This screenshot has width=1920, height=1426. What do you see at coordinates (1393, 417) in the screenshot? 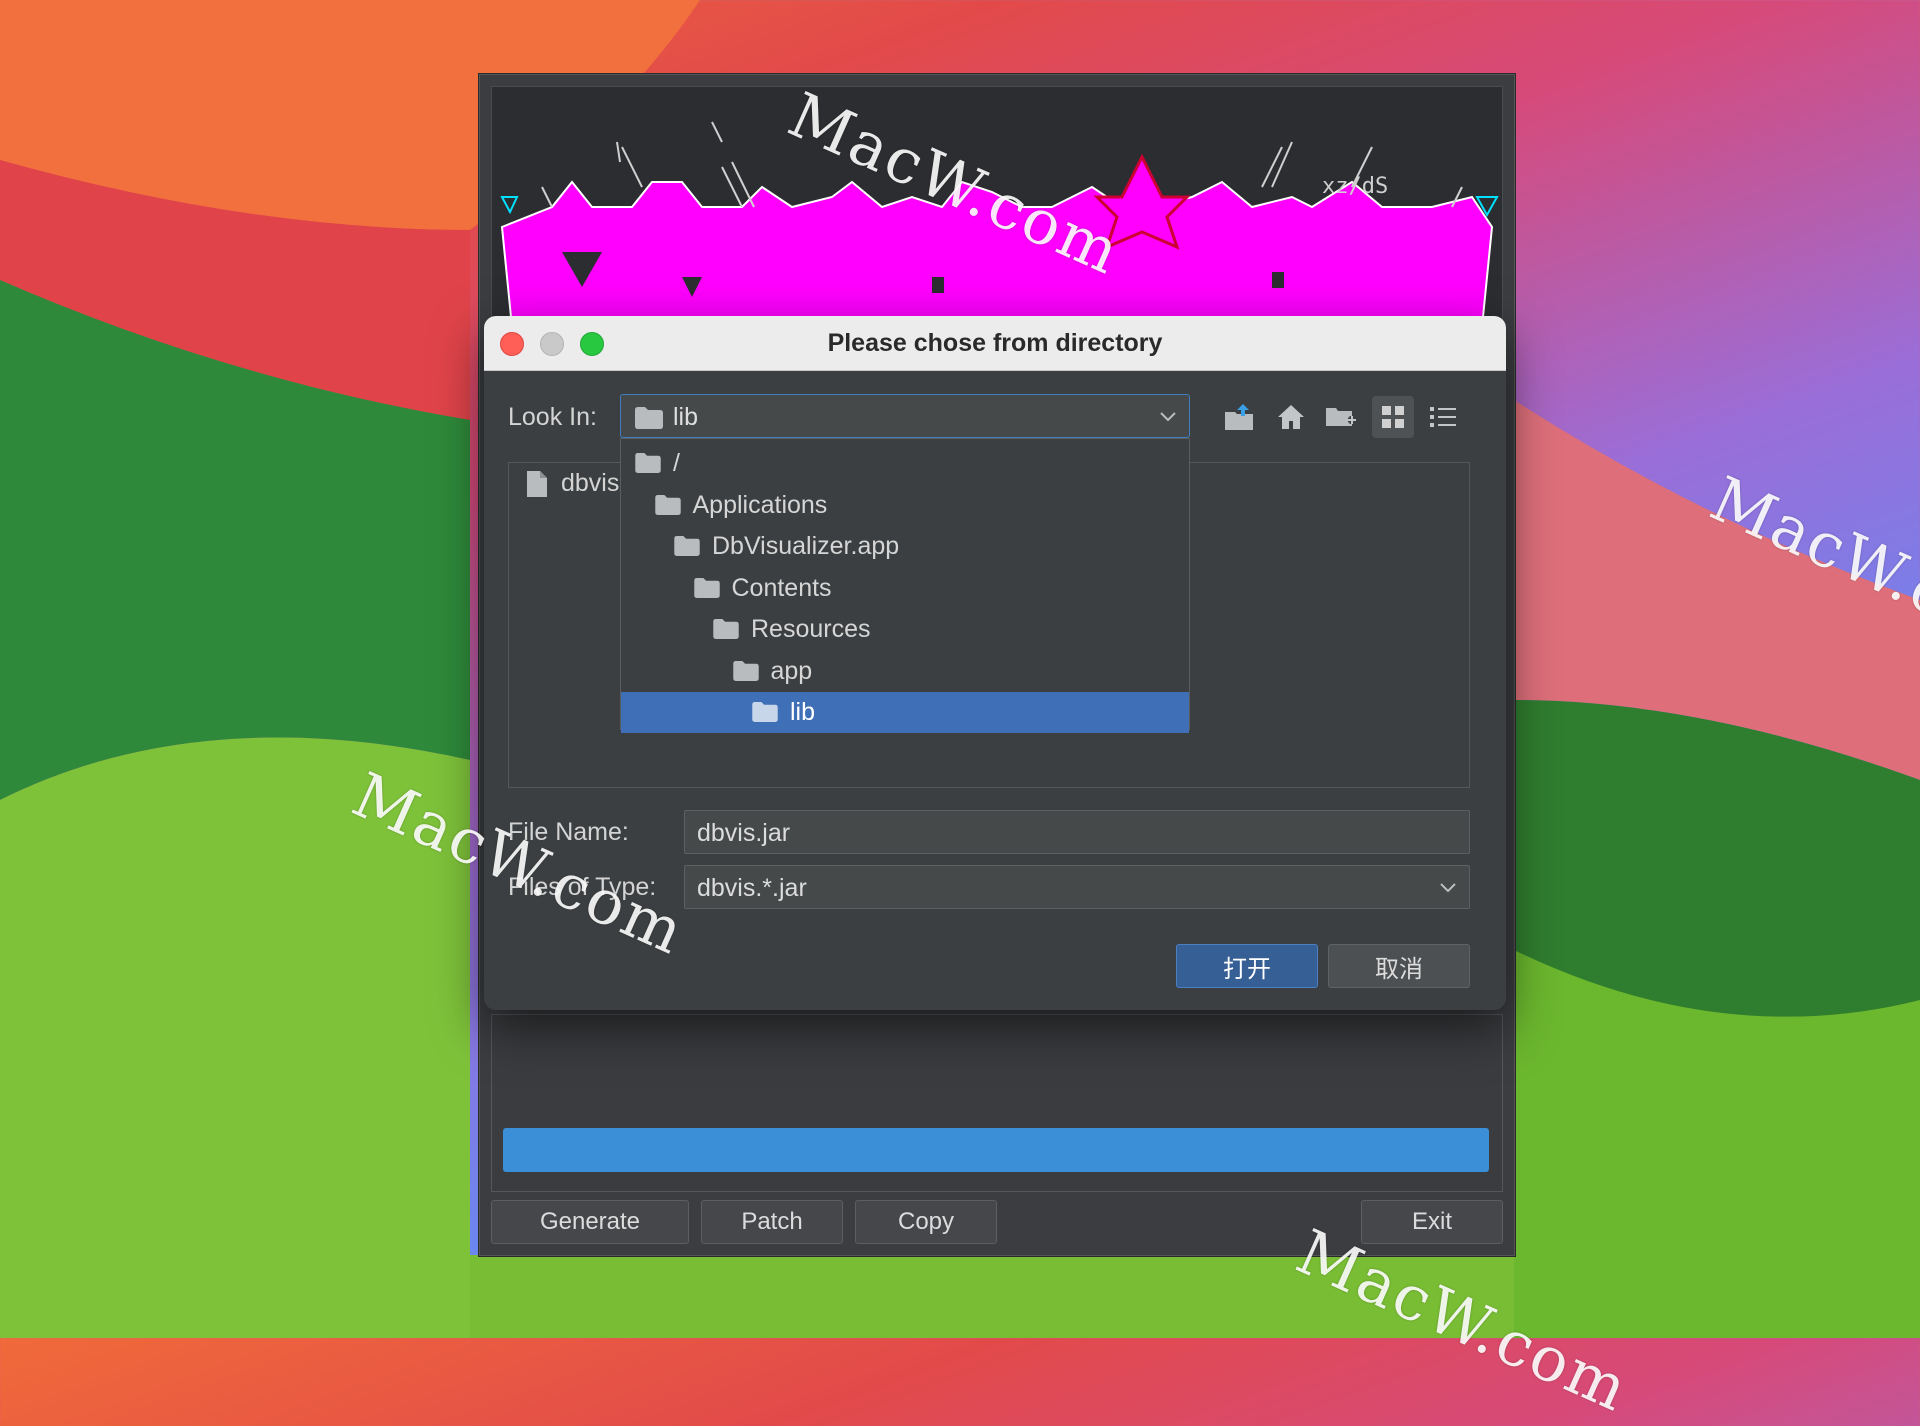
I see `grid-view-icon` at bounding box center [1393, 417].